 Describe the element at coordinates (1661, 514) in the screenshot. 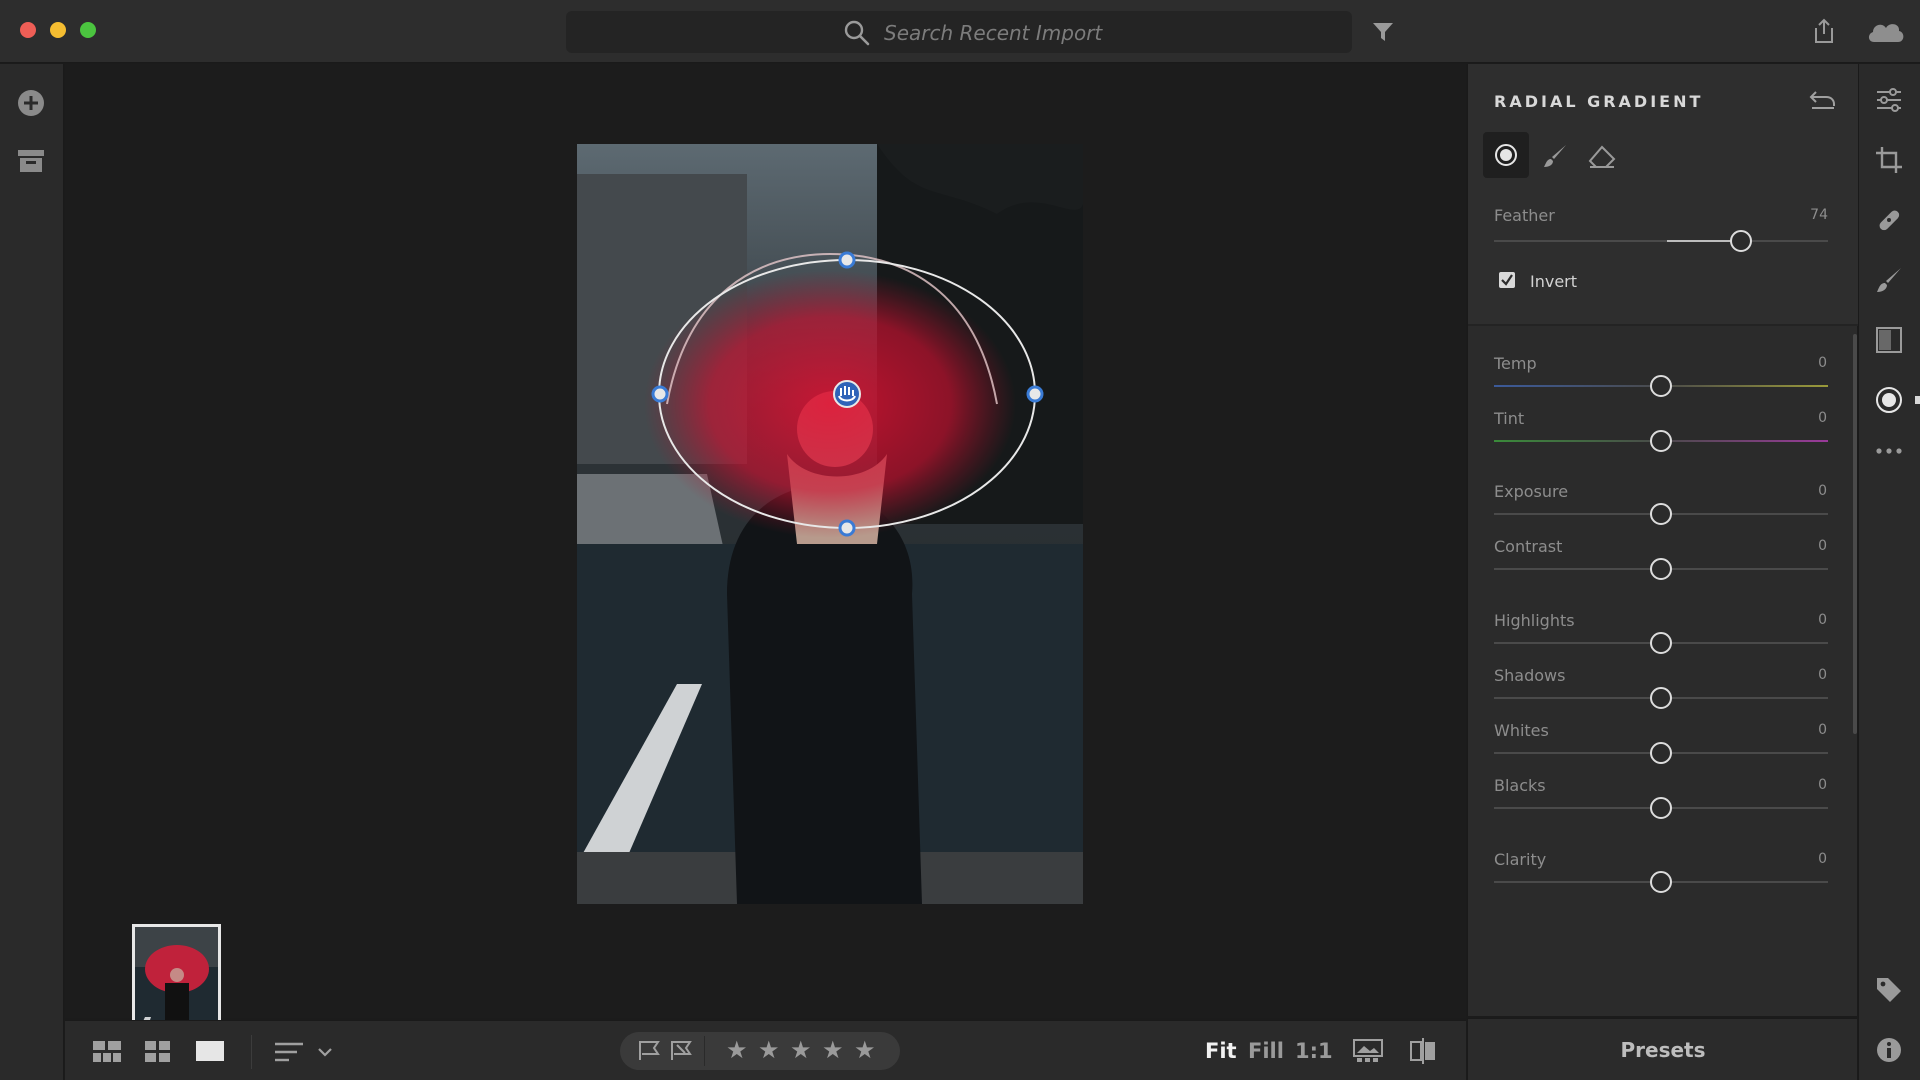

I see `slider-knob-exposure` at that location.